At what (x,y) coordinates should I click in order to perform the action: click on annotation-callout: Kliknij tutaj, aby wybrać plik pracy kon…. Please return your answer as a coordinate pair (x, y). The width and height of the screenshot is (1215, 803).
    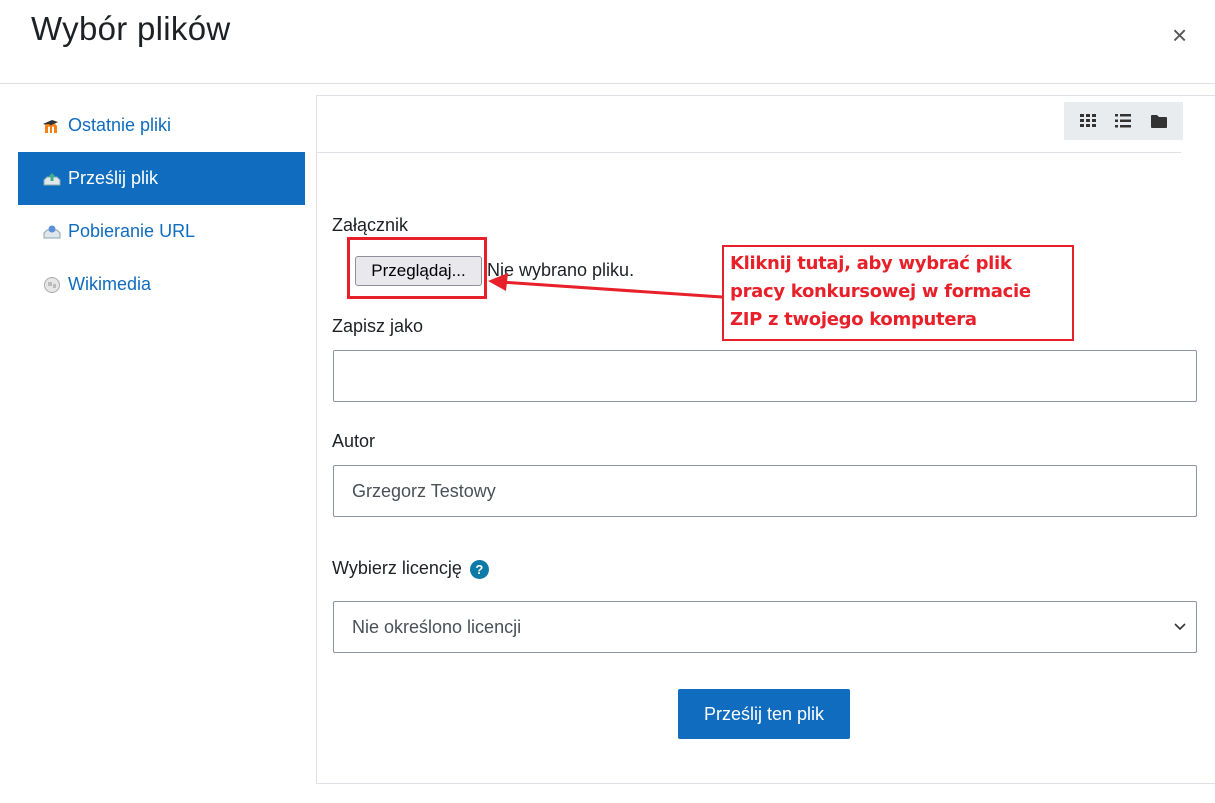
    Looking at the image, I should click on (898, 293).